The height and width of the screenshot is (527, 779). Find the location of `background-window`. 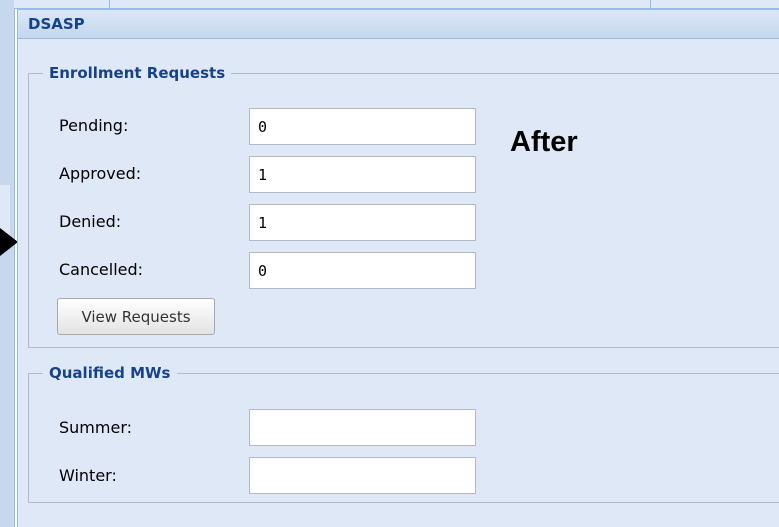

background-window is located at coordinates (7, 263).